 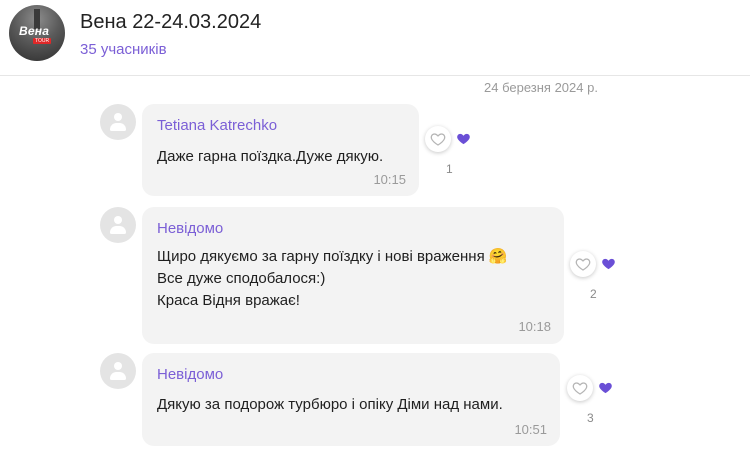 What do you see at coordinates (270, 156) in the screenshot?
I see `message-text-line: Даже гарна поїздка.Дуже дякую.` at bounding box center [270, 156].